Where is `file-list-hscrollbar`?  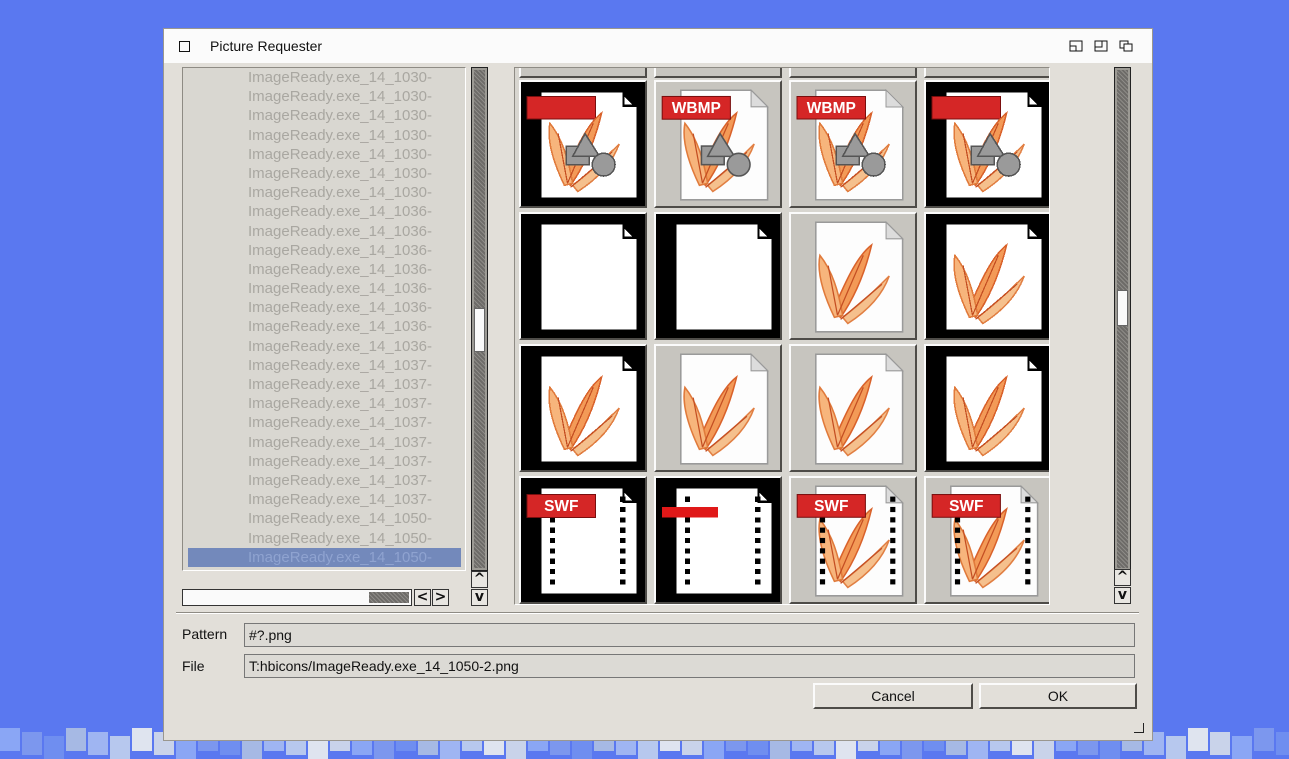 file-list-hscrollbar is located at coordinates (297, 597).